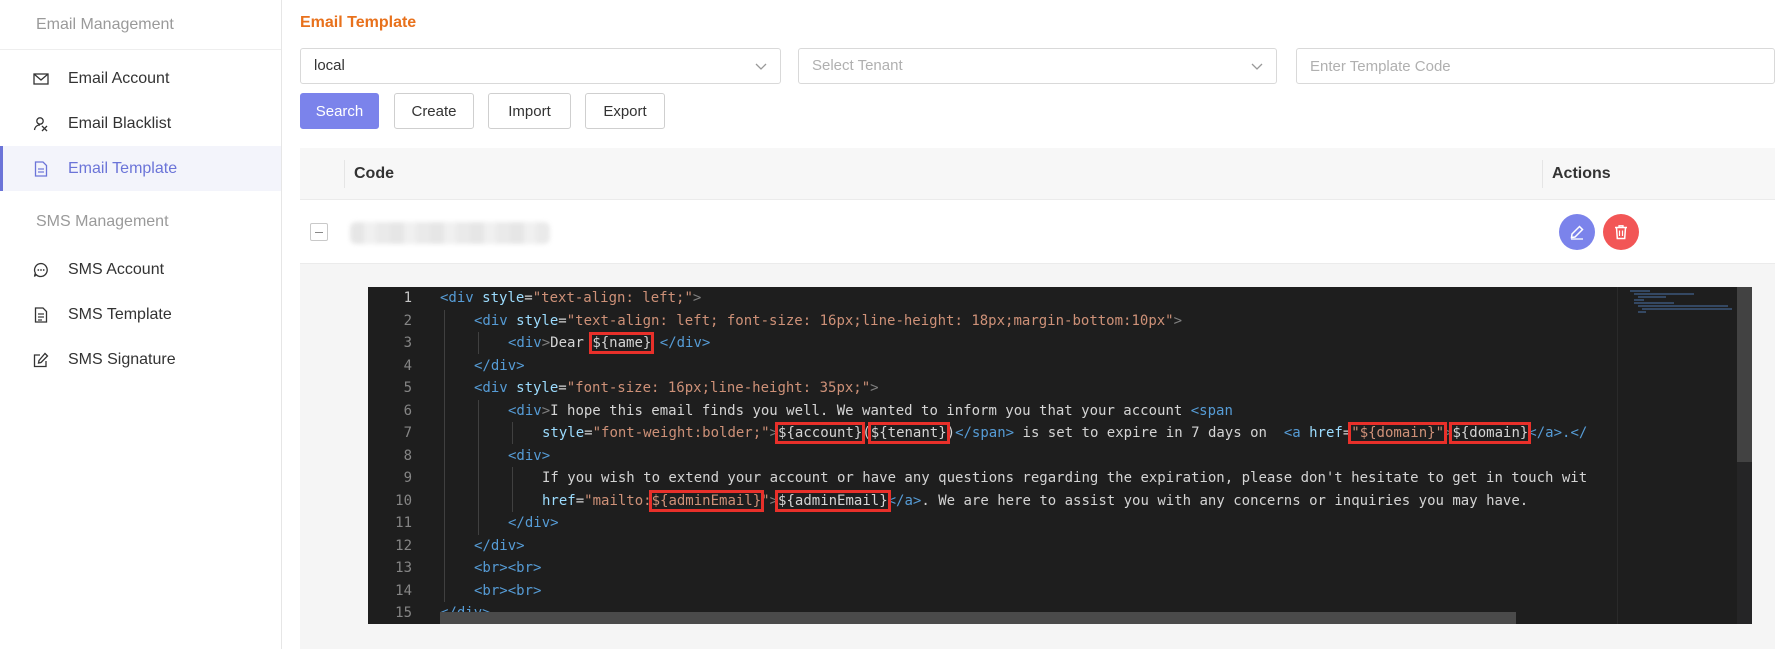 The height and width of the screenshot is (649, 1789). I want to click on vertical-scrollbar-thumb, so click(1744, 374).